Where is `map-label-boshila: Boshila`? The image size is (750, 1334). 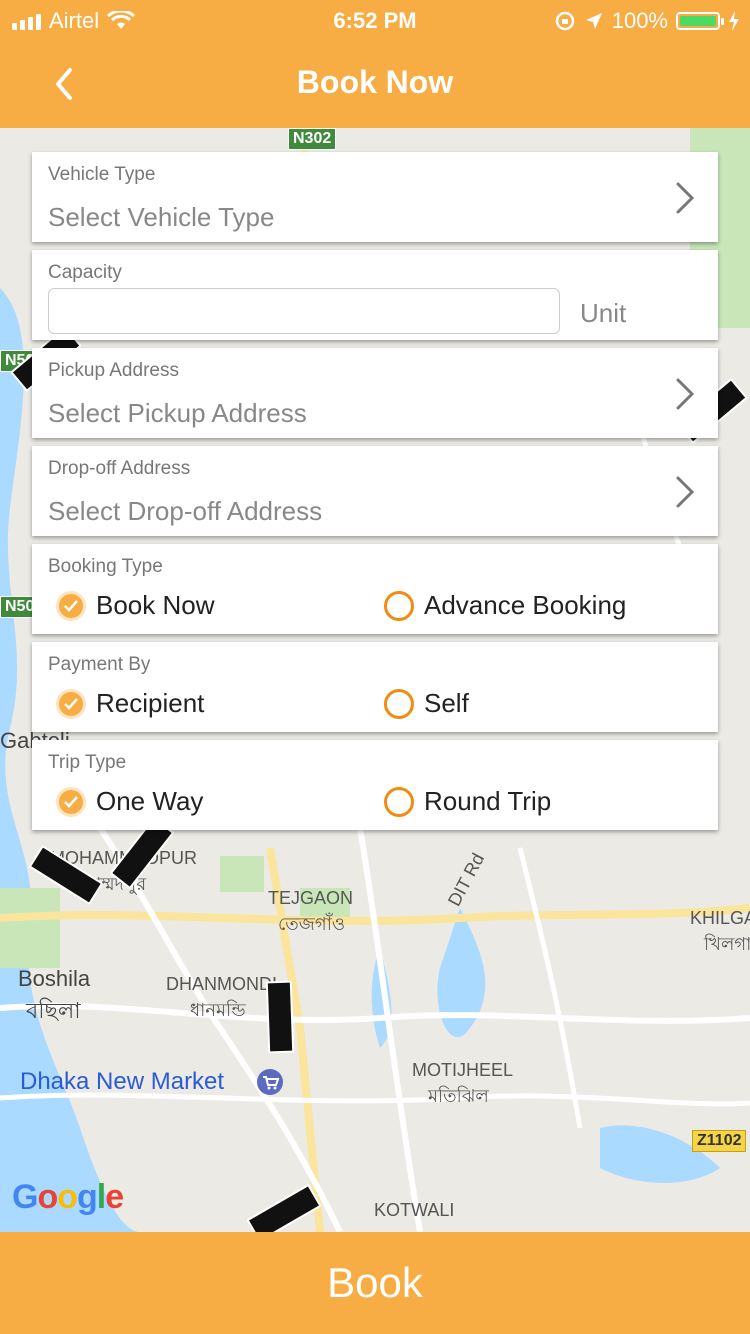 map-label-boshila: Boshila is located at coordinates (54, 978).